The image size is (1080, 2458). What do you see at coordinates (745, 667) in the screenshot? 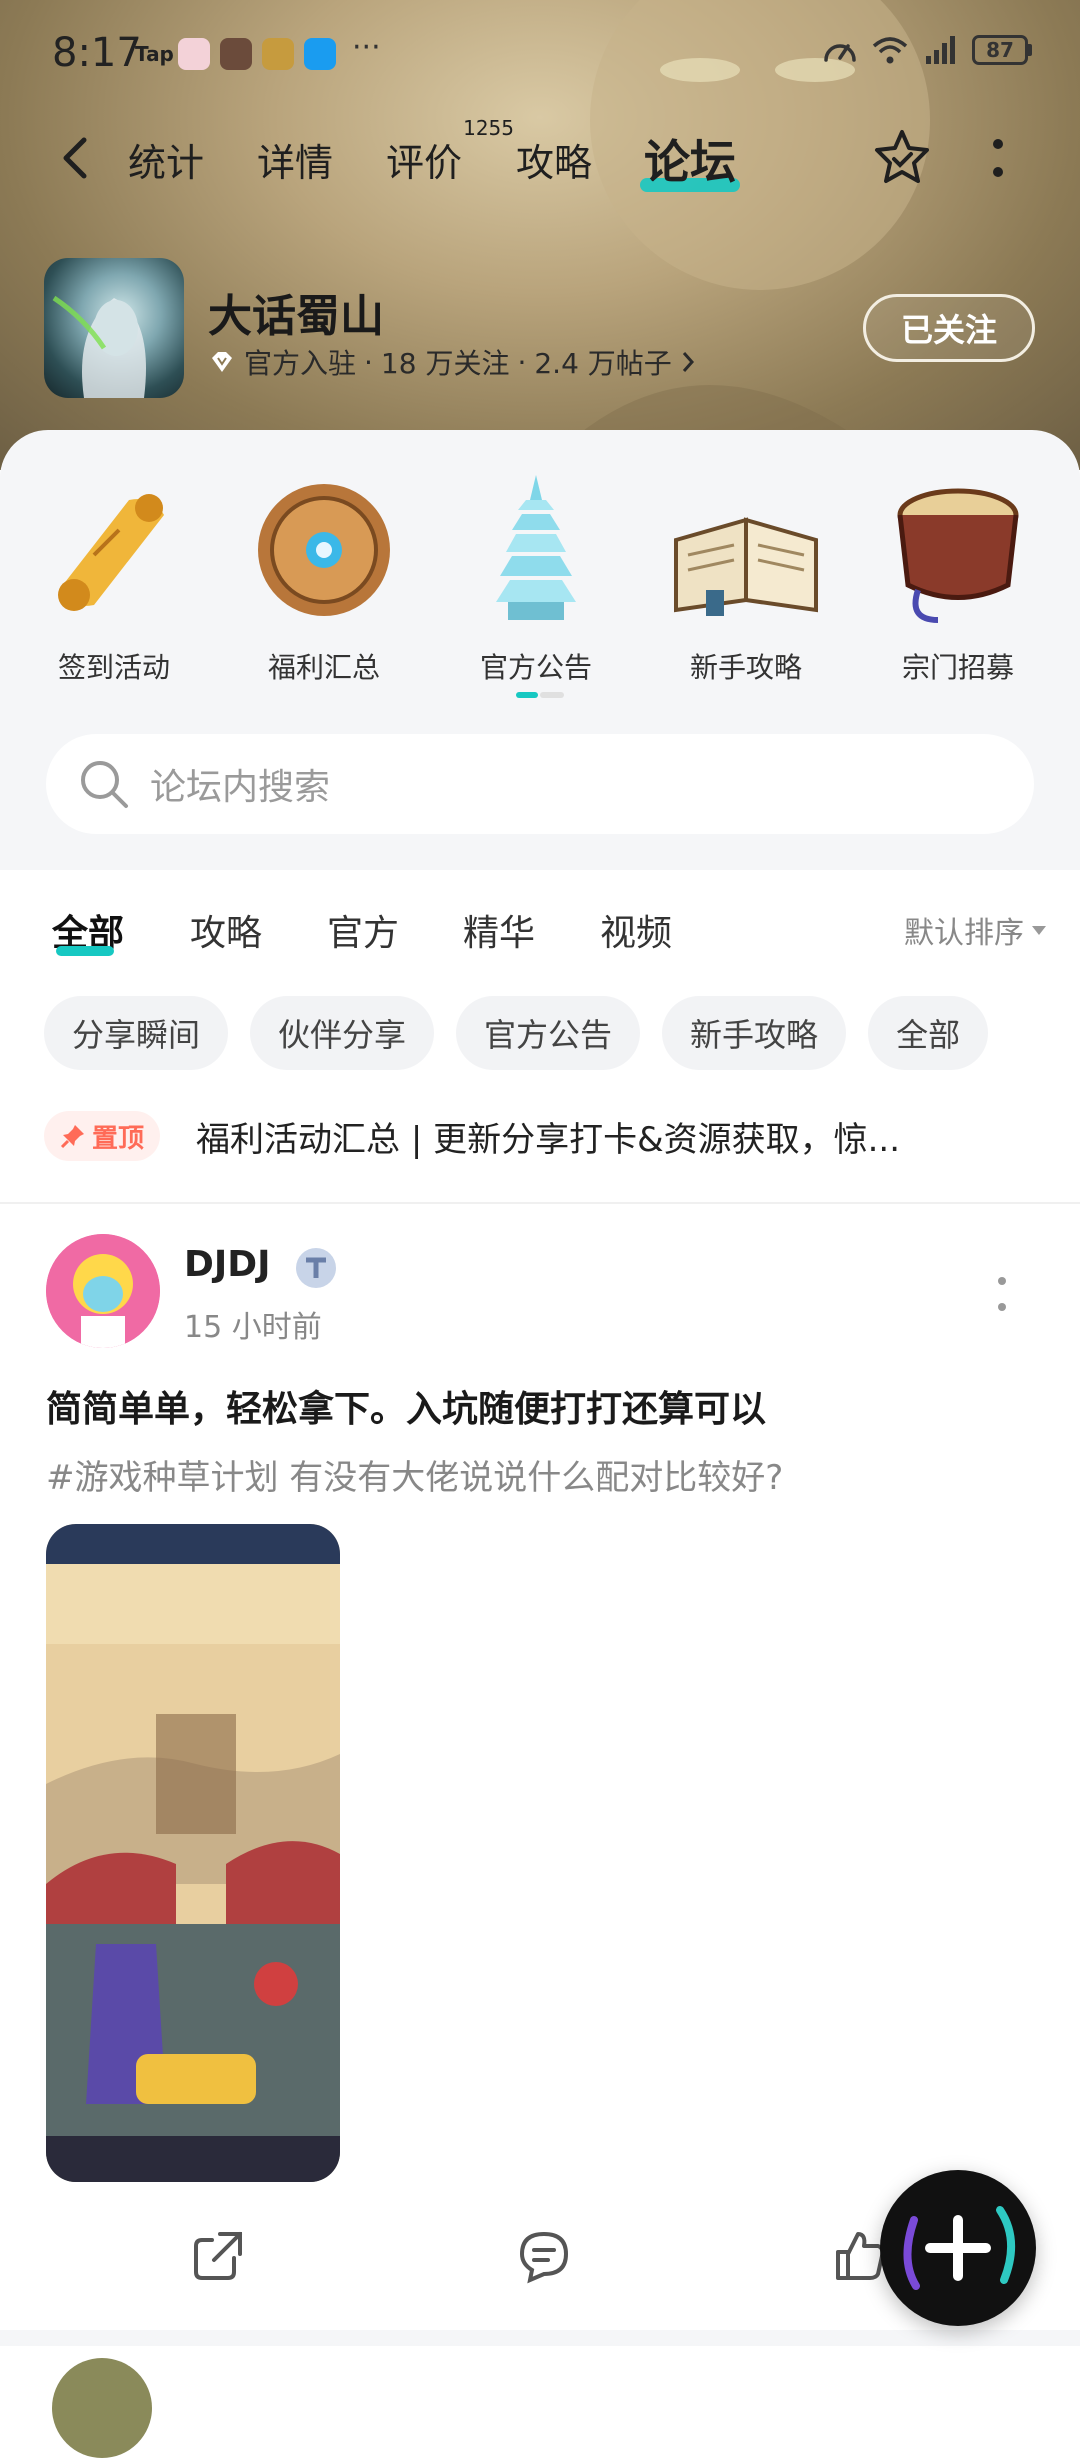
I see `category-beginner-label: 新手攻略` at bounding box center [745, 667].